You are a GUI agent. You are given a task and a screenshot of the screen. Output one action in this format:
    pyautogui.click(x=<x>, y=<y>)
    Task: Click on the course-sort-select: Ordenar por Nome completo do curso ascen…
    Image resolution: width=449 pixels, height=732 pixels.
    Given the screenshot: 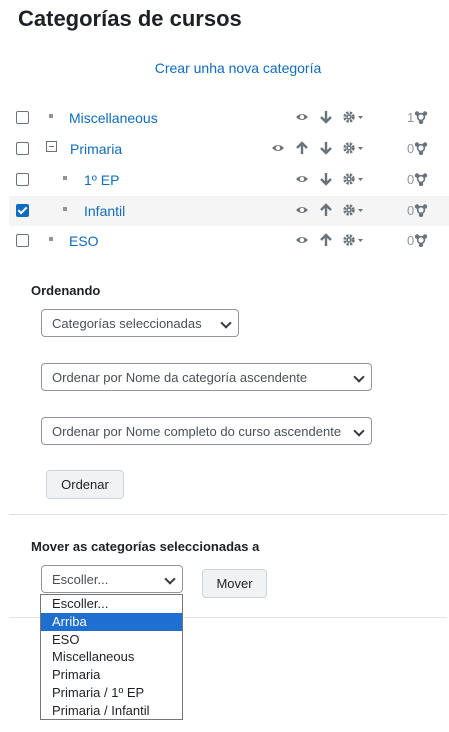 What is the action you would take?
    pyautogui.click(x=206, y=431)
    